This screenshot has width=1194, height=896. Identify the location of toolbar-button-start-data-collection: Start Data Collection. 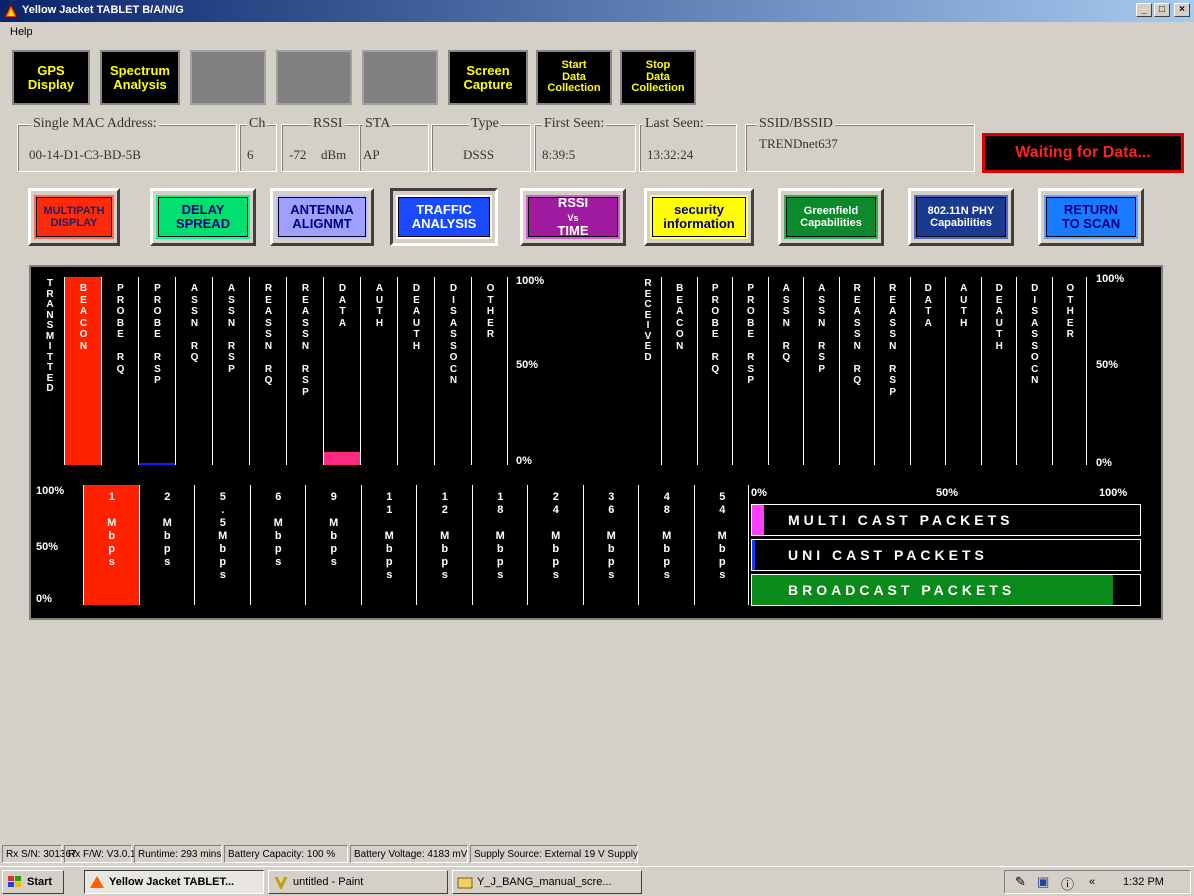
(574, 77).